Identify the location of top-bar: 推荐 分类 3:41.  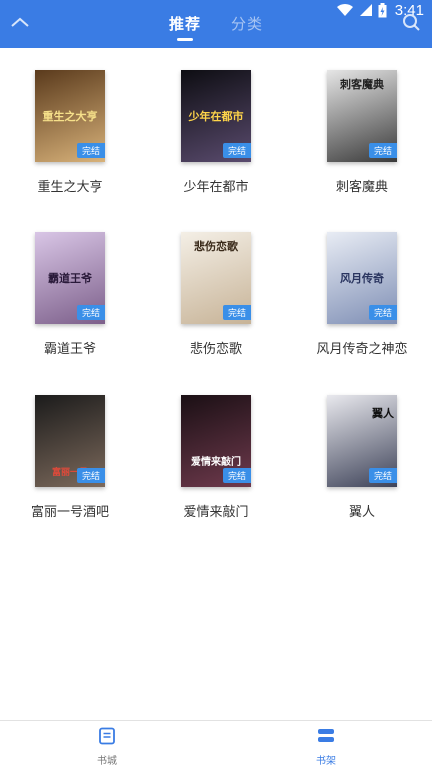
(216, 24).